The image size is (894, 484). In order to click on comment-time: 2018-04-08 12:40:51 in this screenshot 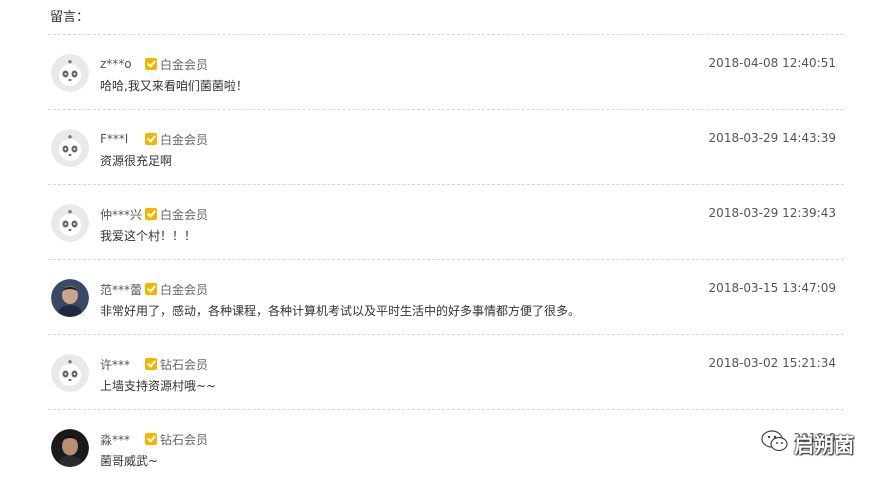, I will do `click(772, 63)`.